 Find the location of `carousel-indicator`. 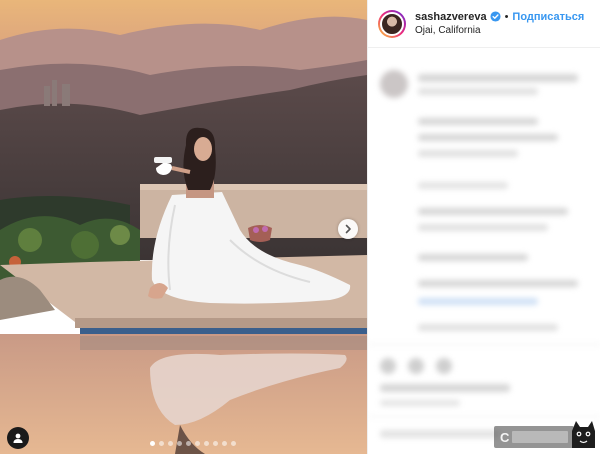

carousel-indicator is located at coordinates (193, 443).